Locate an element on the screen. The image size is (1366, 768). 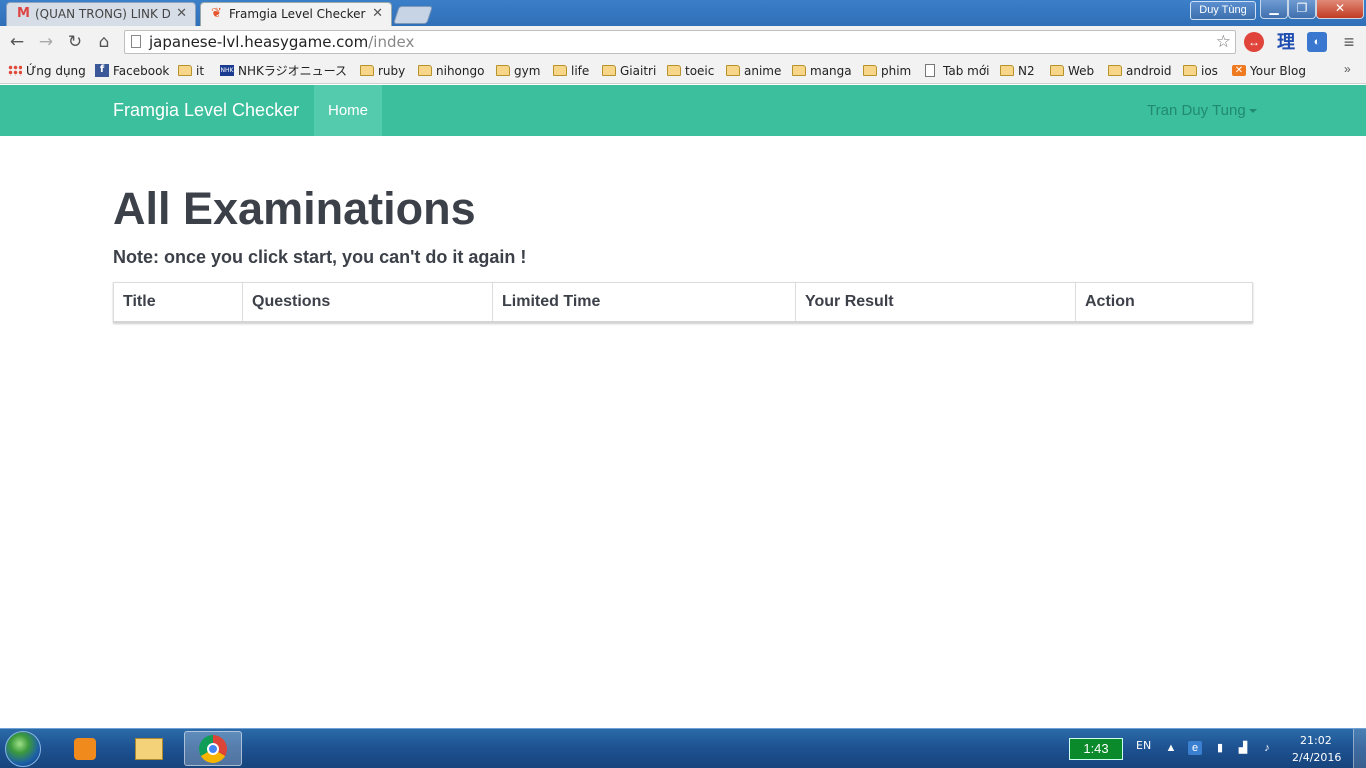
user-dropdown: Tran Duy Tung is located at coordinates (1202, 110).